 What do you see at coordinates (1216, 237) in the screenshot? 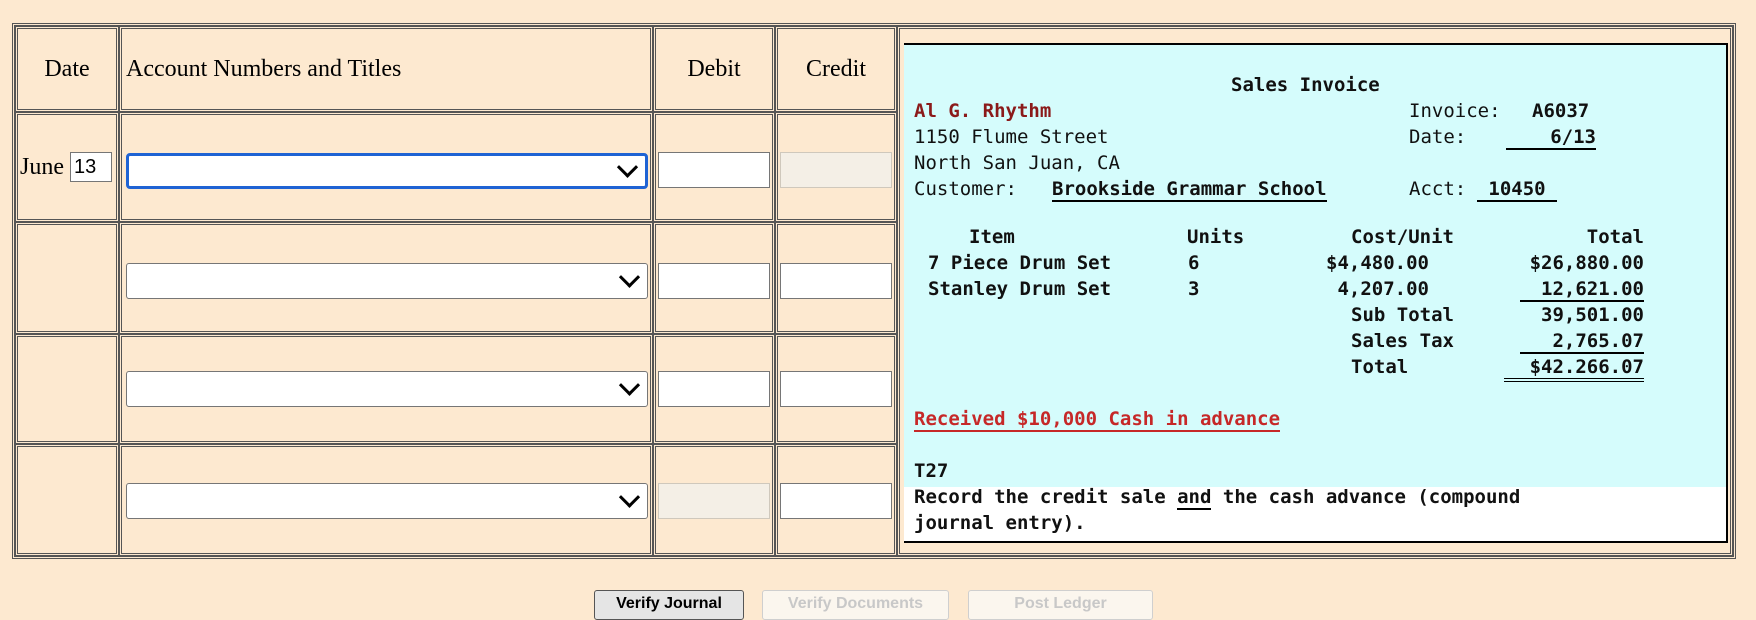
I see `col-units: Units` at bounding box center [1216, 237].